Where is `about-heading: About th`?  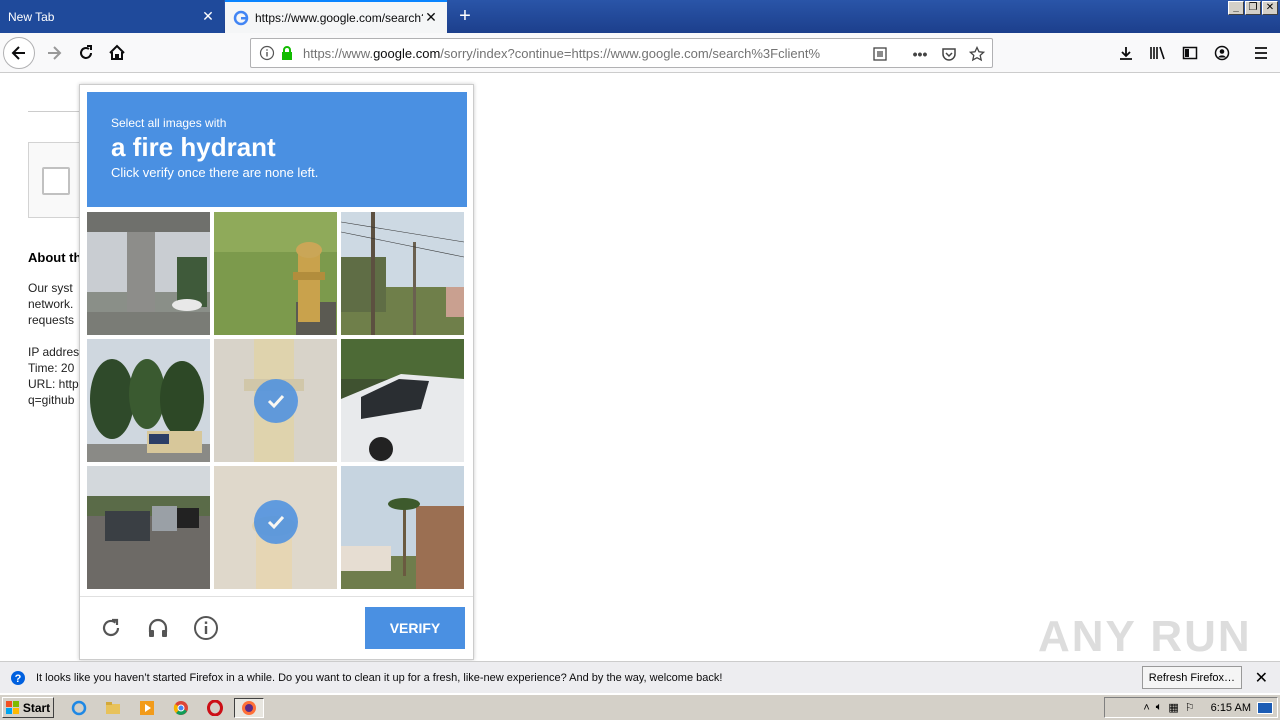 about-heading: About th is located at coordinates (55, 257).